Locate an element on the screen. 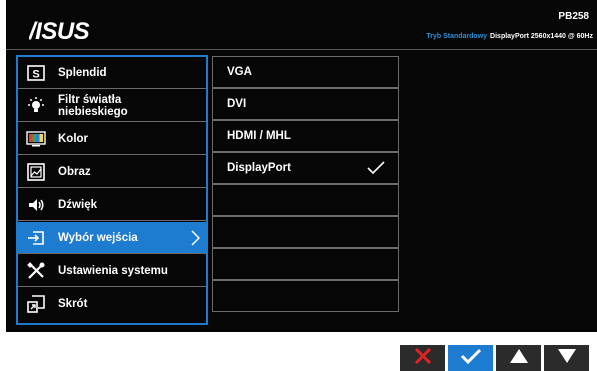  tools-icon is located at coordinates (36, 271).